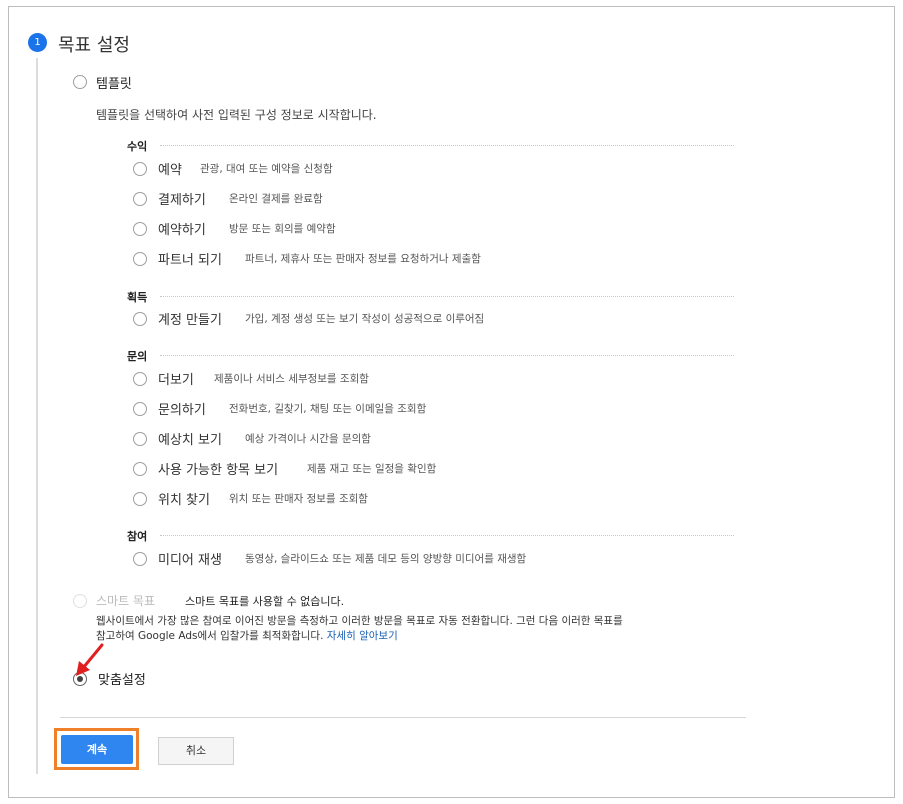 This screenshot has width=903, height=804. I want to click on step-title: 목표 설정, so click(94, 45).